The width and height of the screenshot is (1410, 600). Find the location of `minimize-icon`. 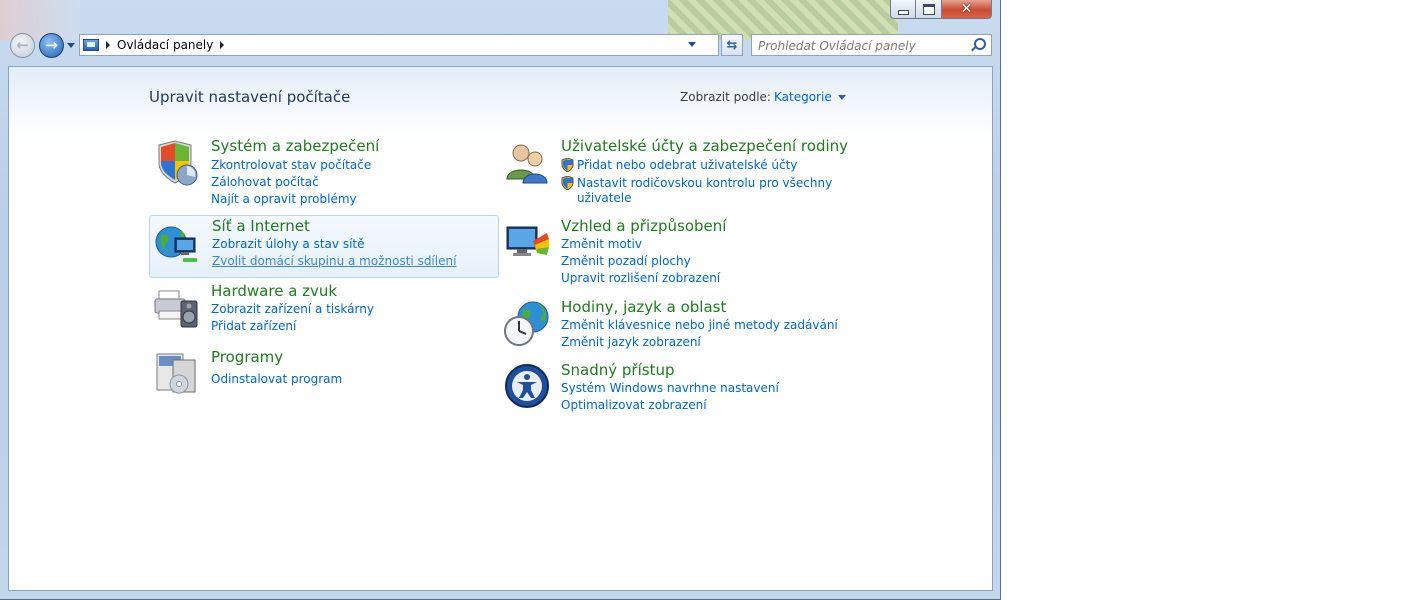

minimize-icon is located at coordinates (903, 12).